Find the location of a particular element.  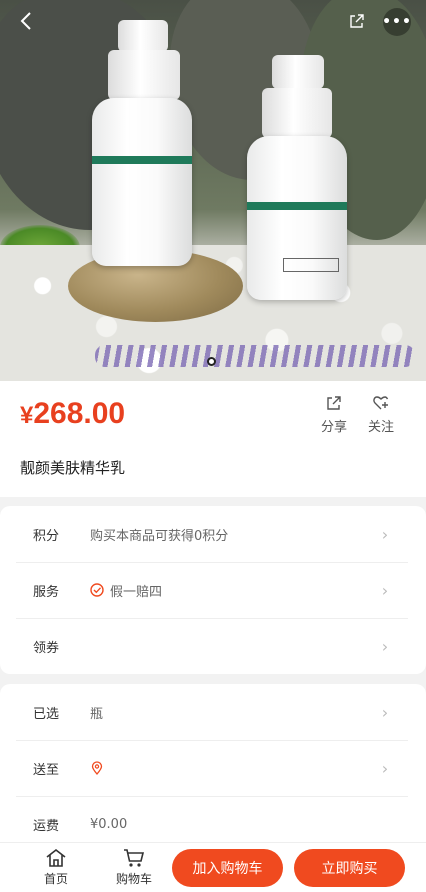

back-button is located at coordinates (26, 21).